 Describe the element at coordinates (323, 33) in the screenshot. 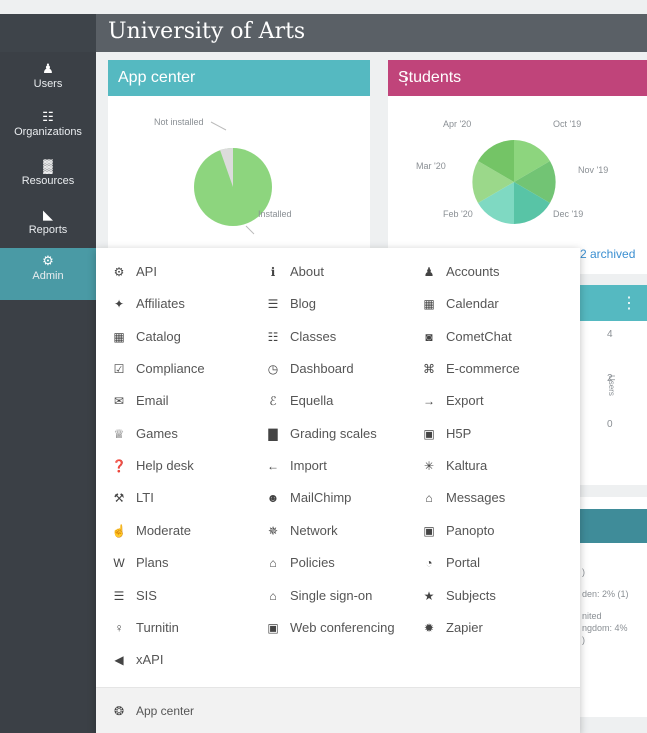

I see `top-bar: University of Arts` at that location.